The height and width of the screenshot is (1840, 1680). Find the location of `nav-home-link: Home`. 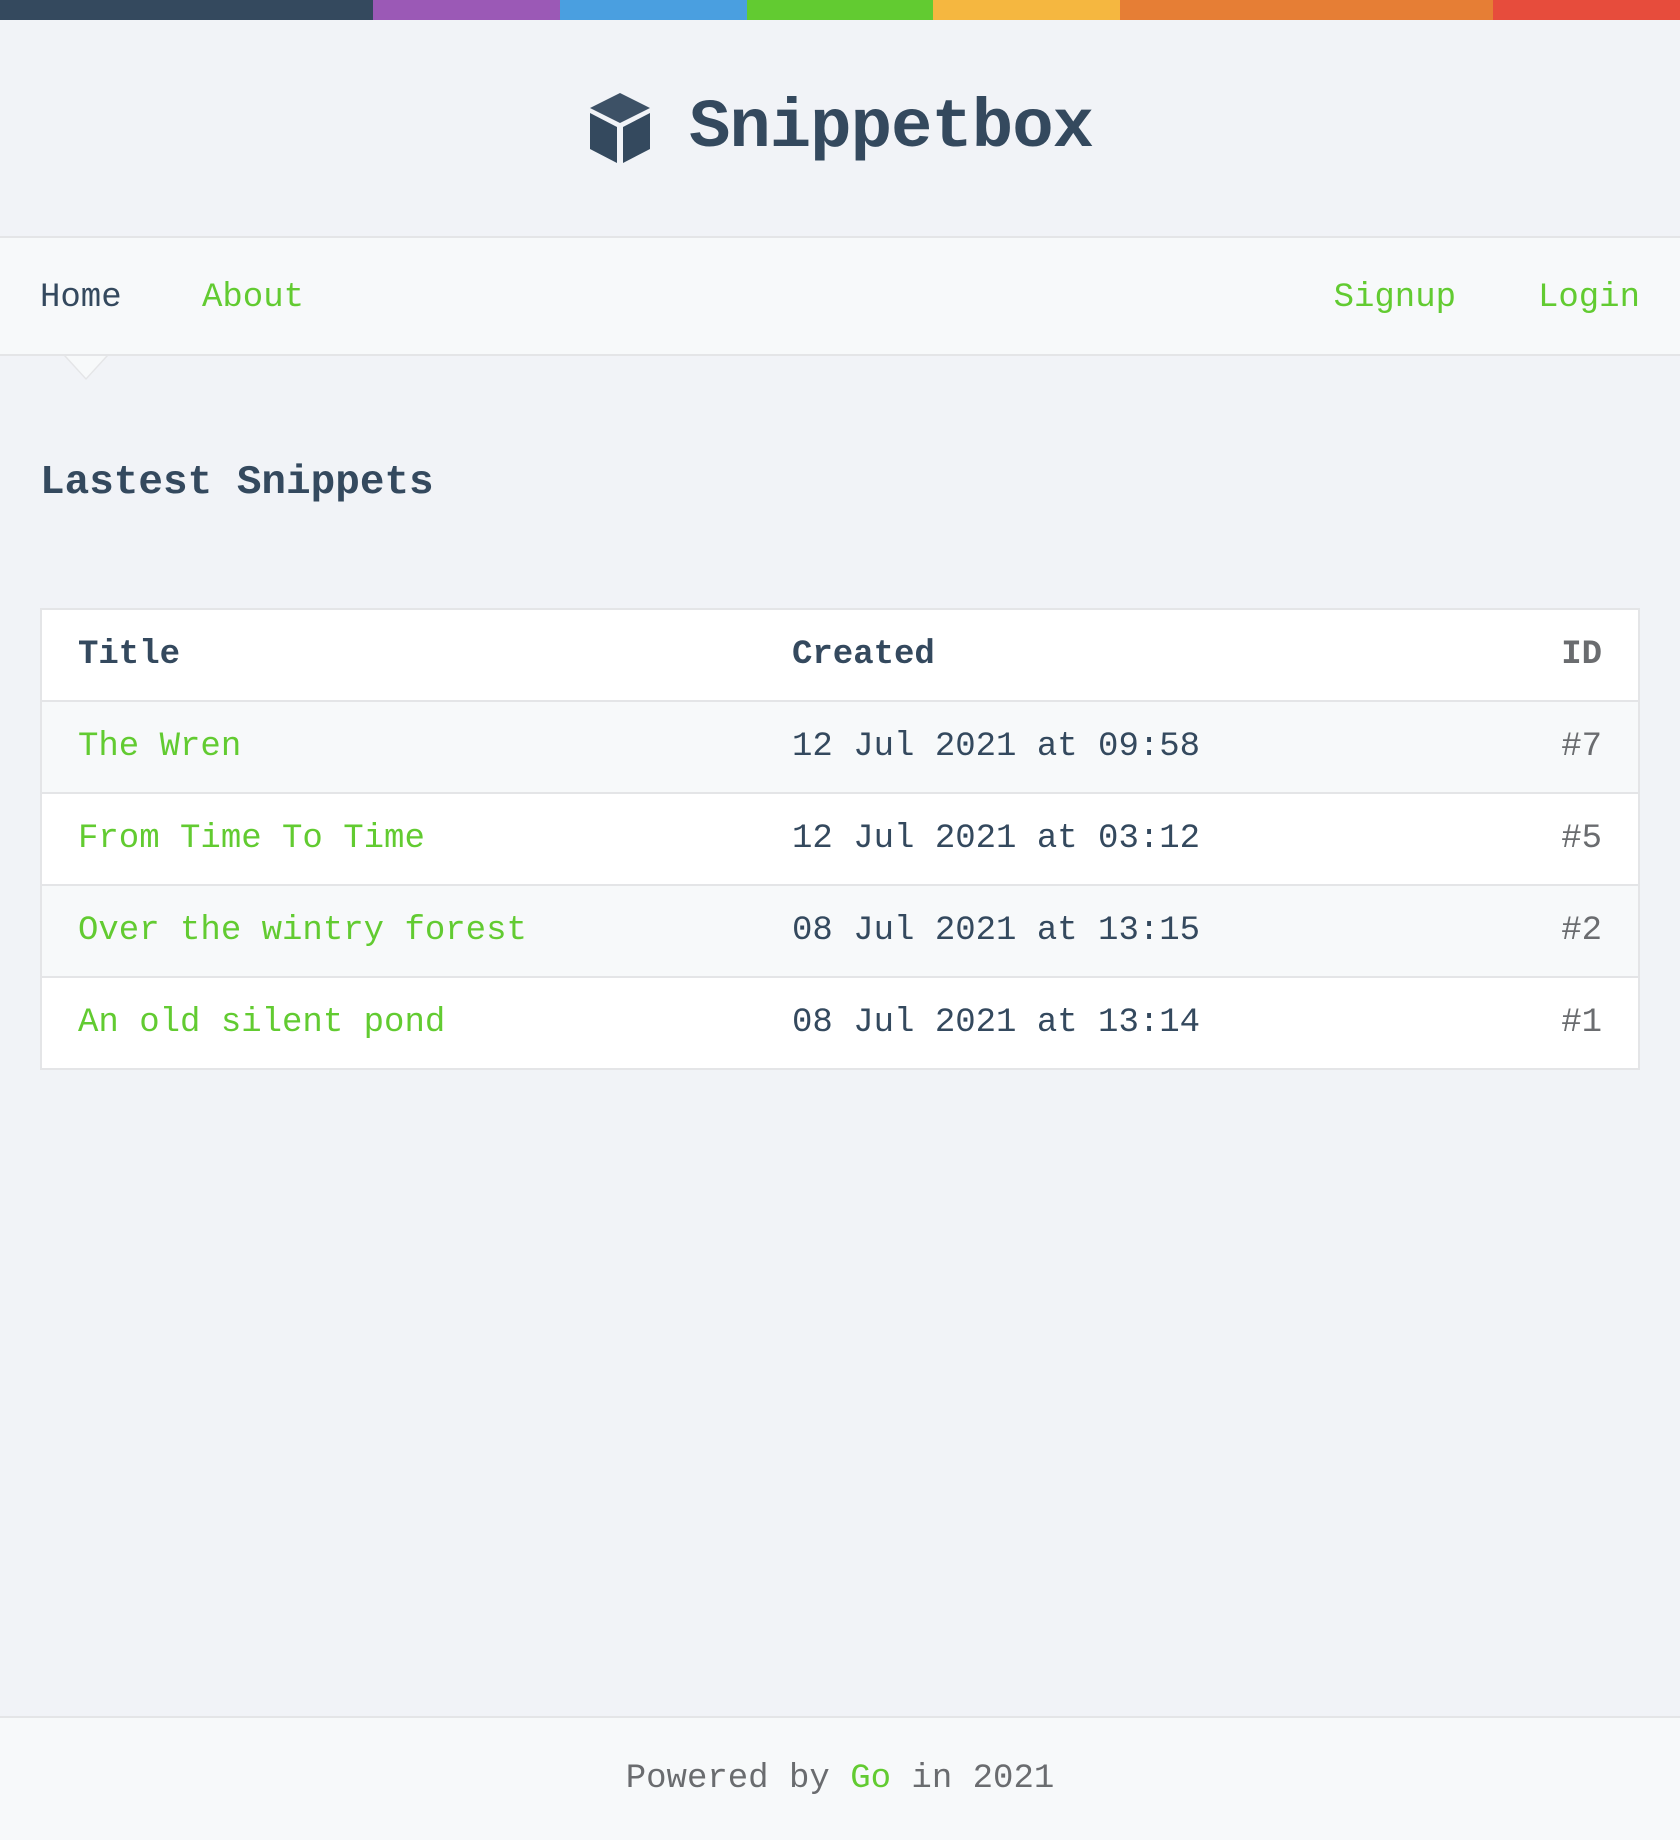

nav-home-link: Home is located at coordinates (81, 297).